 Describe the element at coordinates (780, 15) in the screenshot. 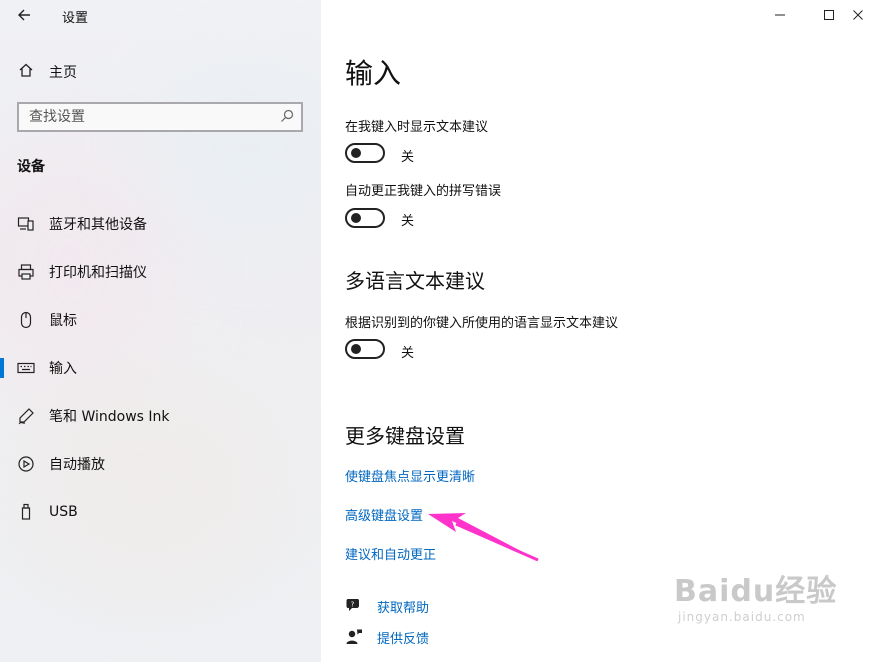

I see `minimize-icon` at that location.